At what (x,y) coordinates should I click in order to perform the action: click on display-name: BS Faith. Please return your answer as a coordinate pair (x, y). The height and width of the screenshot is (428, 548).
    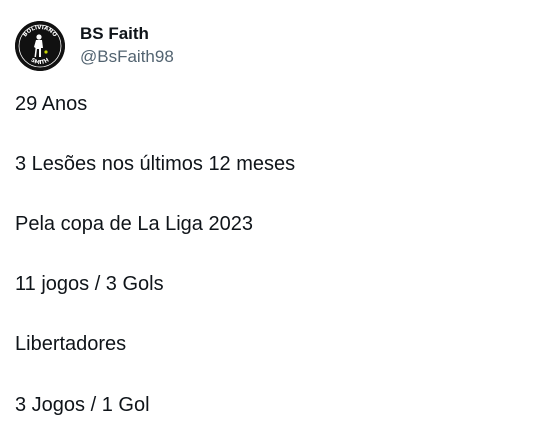
    Looking at the image, I should click on (127, 34).